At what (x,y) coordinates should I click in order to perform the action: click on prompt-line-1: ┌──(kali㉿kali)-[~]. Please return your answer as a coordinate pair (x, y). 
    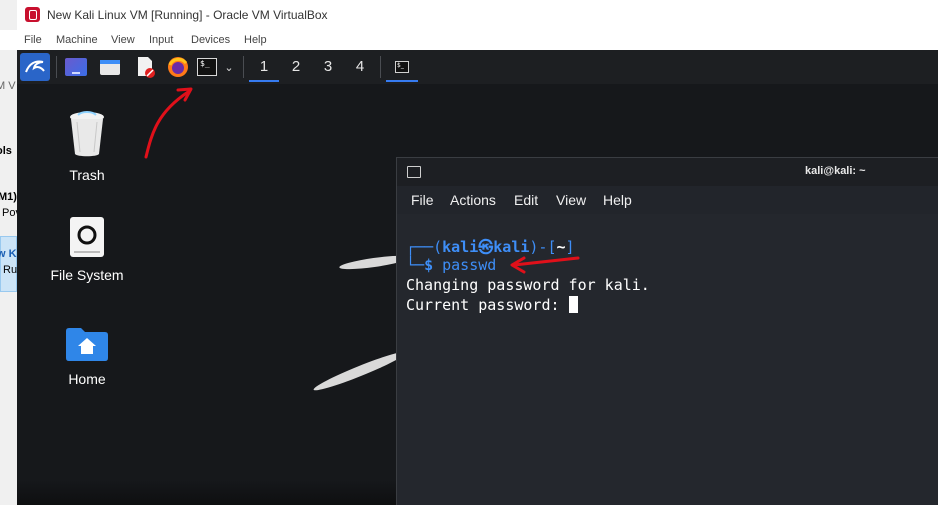
    Looking at the image, I should click on (490, 247).